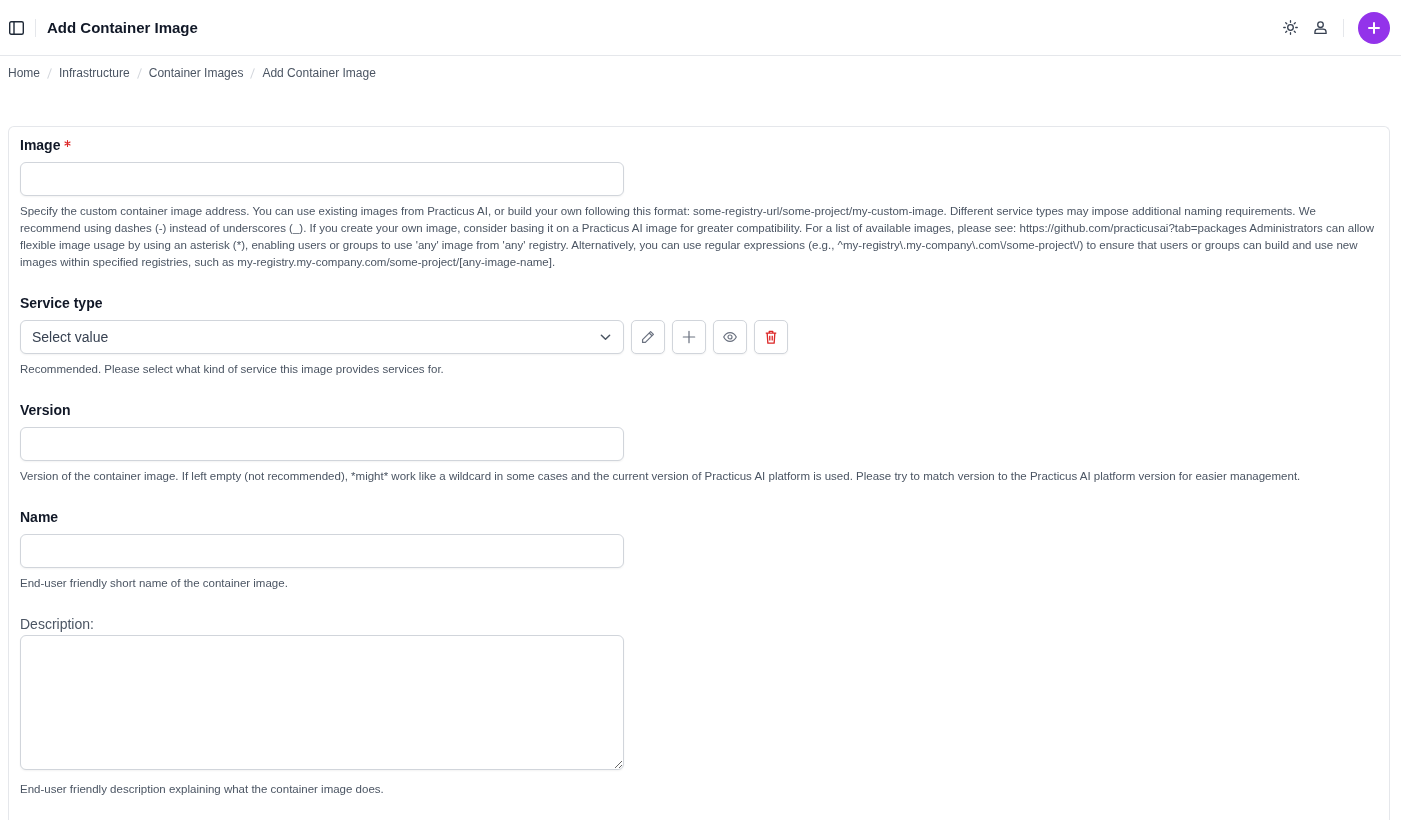 This screenshot has width=1401, height=820. Describe the element at coordinates (39, 517) in the screenshot. I see `field-label: Name` at that location.